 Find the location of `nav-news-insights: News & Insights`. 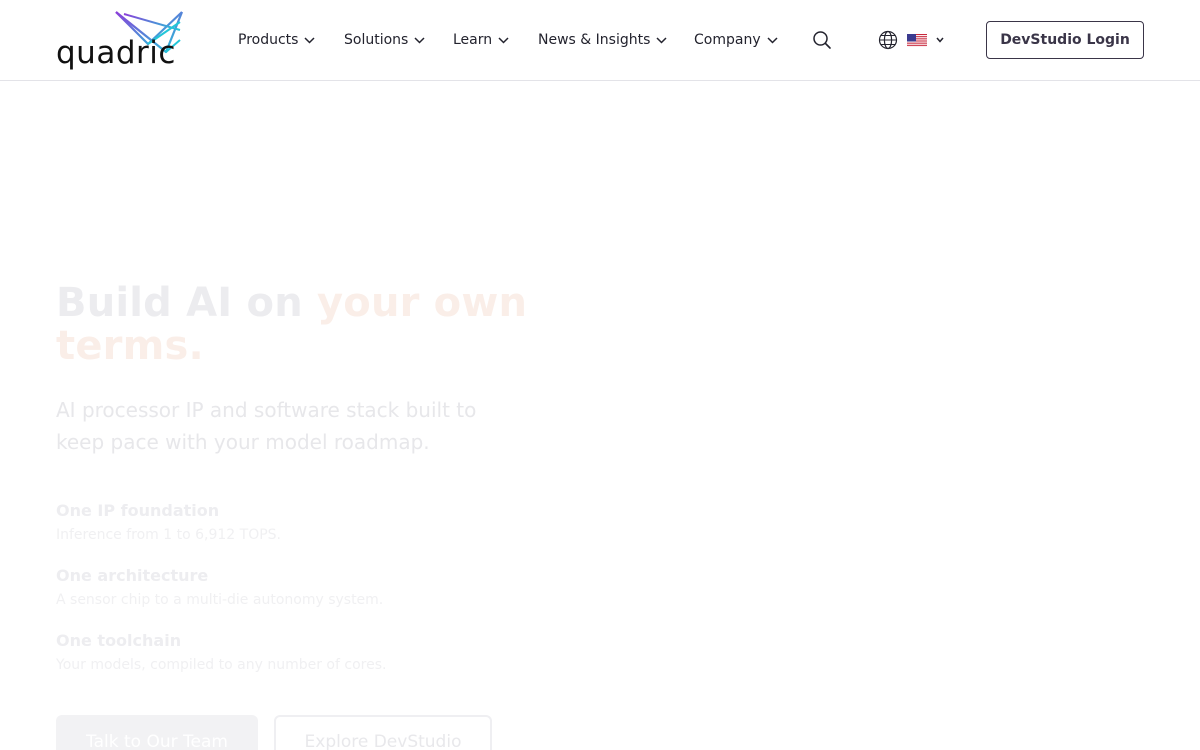

nav-news-insights: News & Insights is located at coordinates (602, 40).